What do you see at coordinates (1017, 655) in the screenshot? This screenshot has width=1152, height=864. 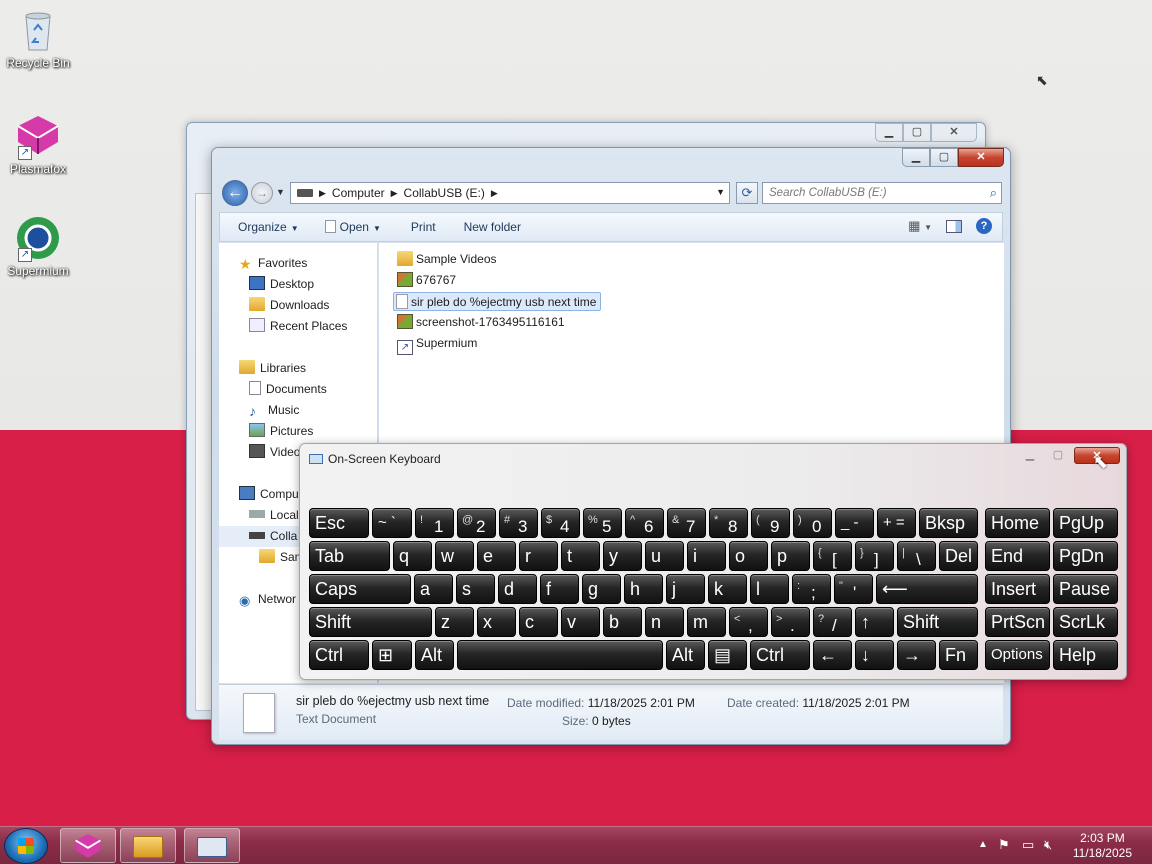 I see `key-options: Options` at bounding box center [1017, 655].